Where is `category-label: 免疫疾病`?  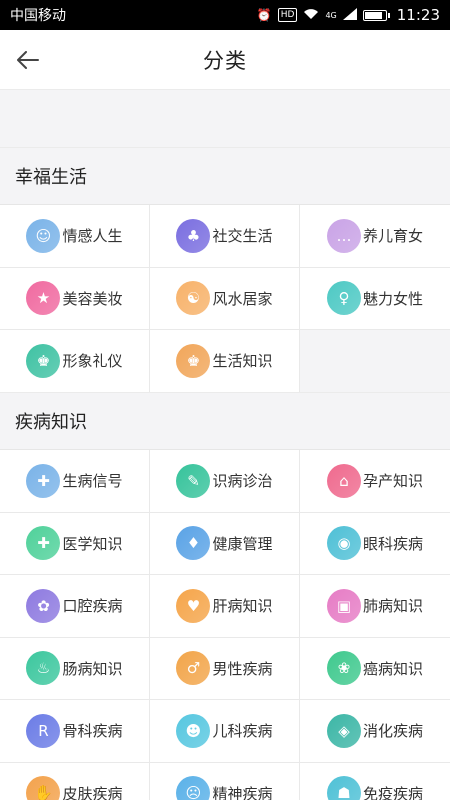
category-label: 免疫疾病 is located at coordinates (392, 792).